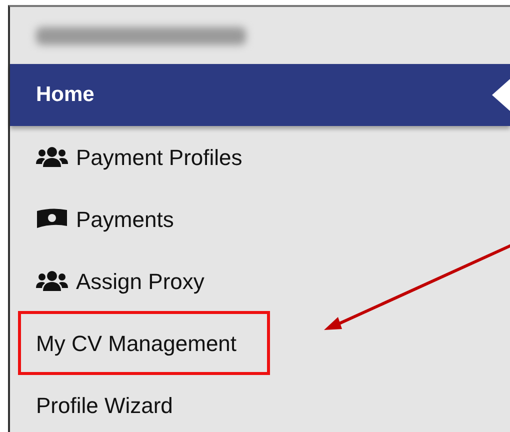  Describe the element at coordinates (52, 219) in the screenshot. I see `money-icon` at that location.